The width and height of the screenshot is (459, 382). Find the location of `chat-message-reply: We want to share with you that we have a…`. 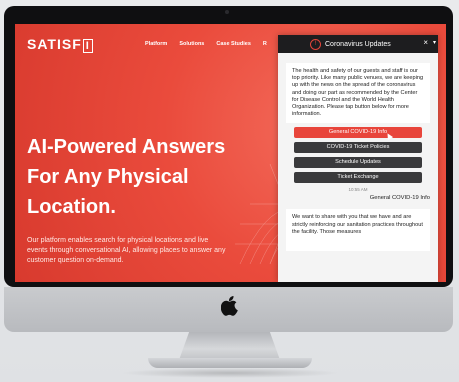

chat-message-reply: We want to share with you that we have a… is located at coordinates (358, 230).